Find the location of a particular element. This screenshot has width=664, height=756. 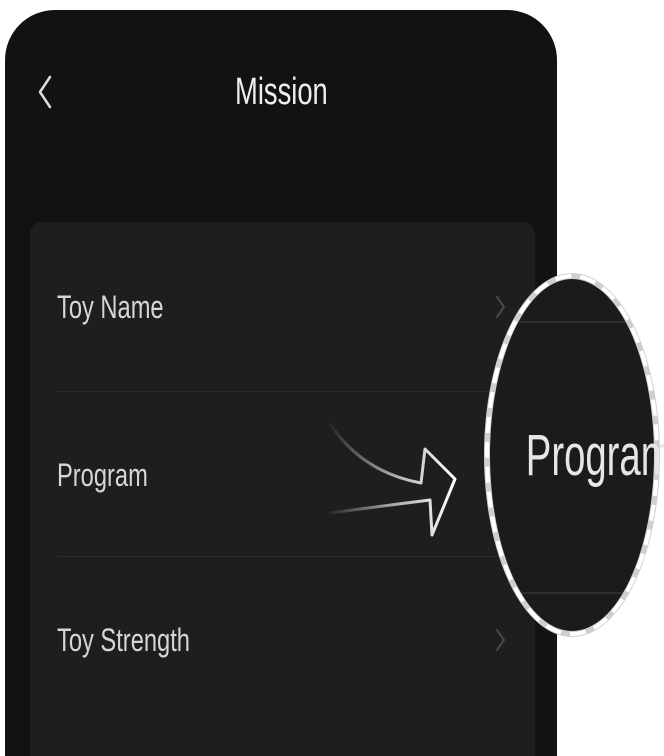

page-title: Mission is located at coordinates (281, 92).